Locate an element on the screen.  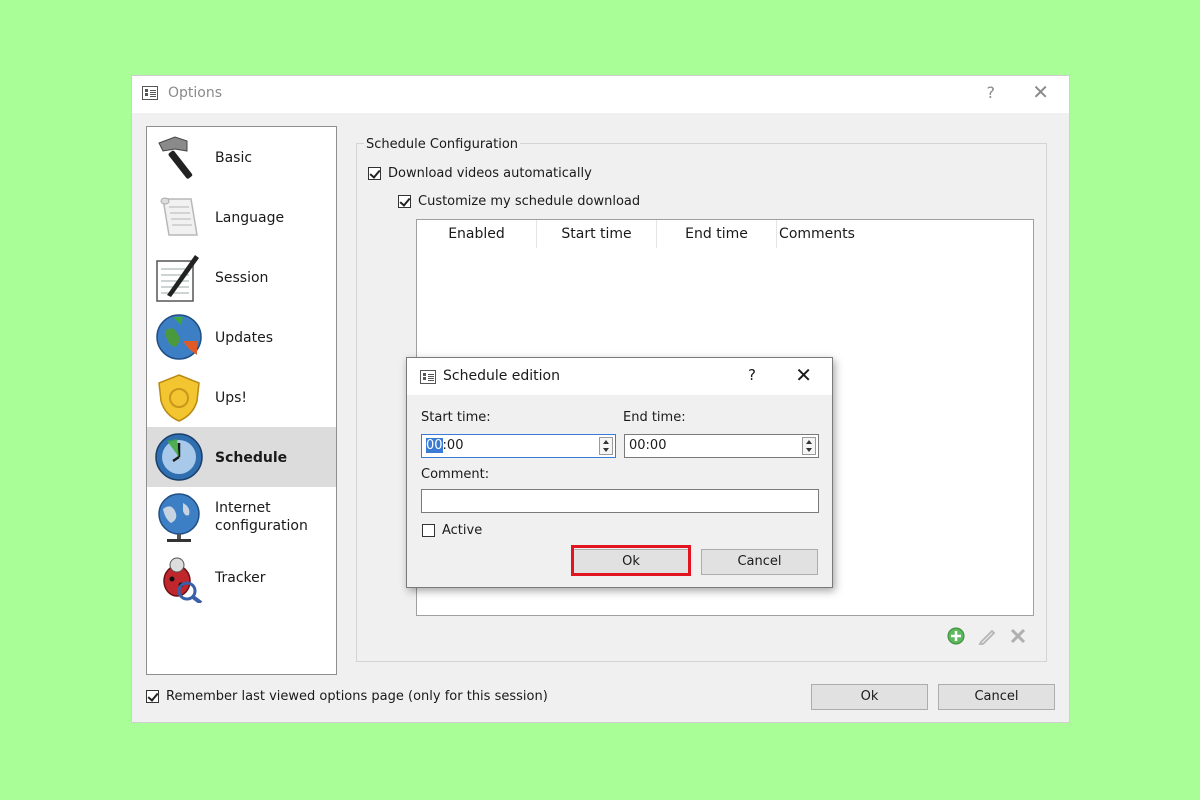
sidebar-item-tracker: Tracker is located at coordinates (241, 577).